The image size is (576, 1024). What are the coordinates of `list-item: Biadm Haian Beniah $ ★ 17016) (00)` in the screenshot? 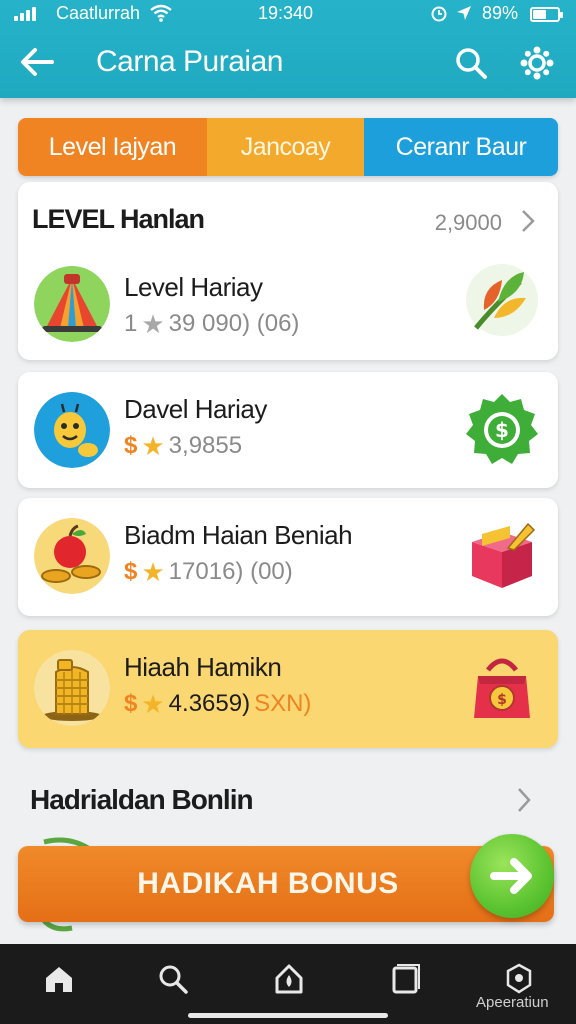 It's located at (288, 557).